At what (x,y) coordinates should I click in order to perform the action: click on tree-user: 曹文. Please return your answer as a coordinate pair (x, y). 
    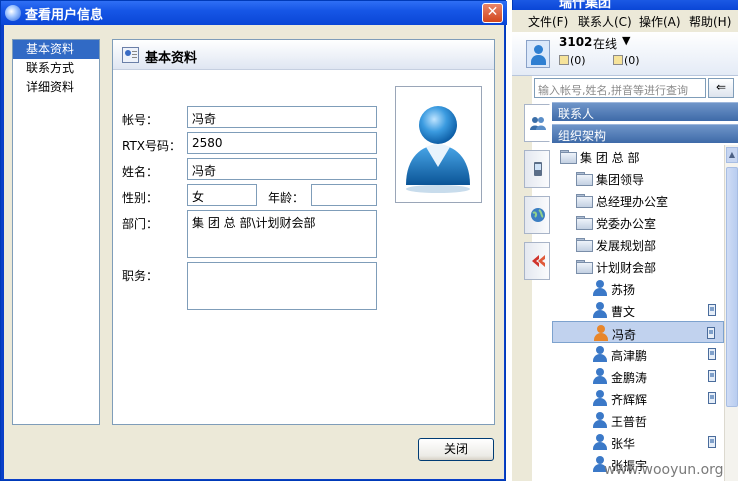
    Looking at the image, I should click on (638, 310).